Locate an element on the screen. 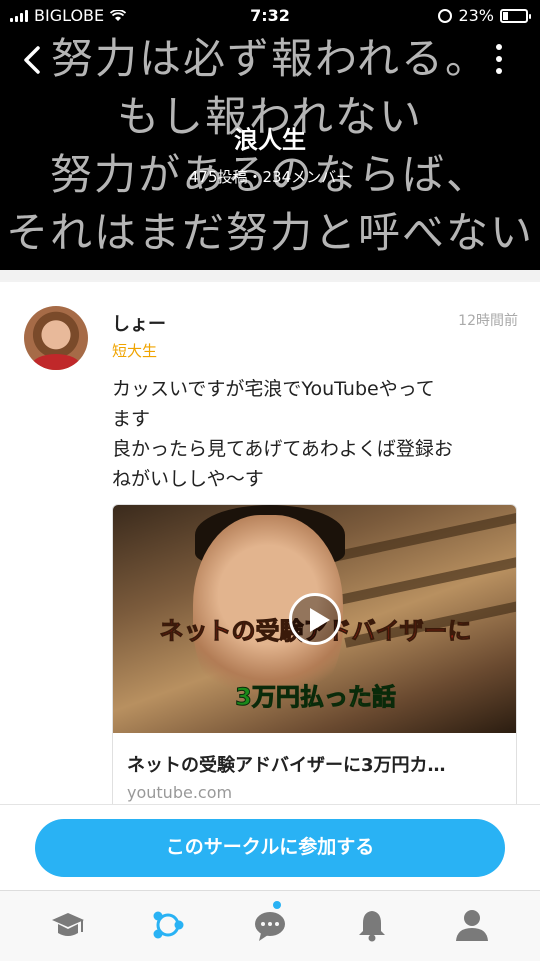 The height and width of the screenshot is (961, 540). battery-percent: 23% is located at coordinates (476, 15).